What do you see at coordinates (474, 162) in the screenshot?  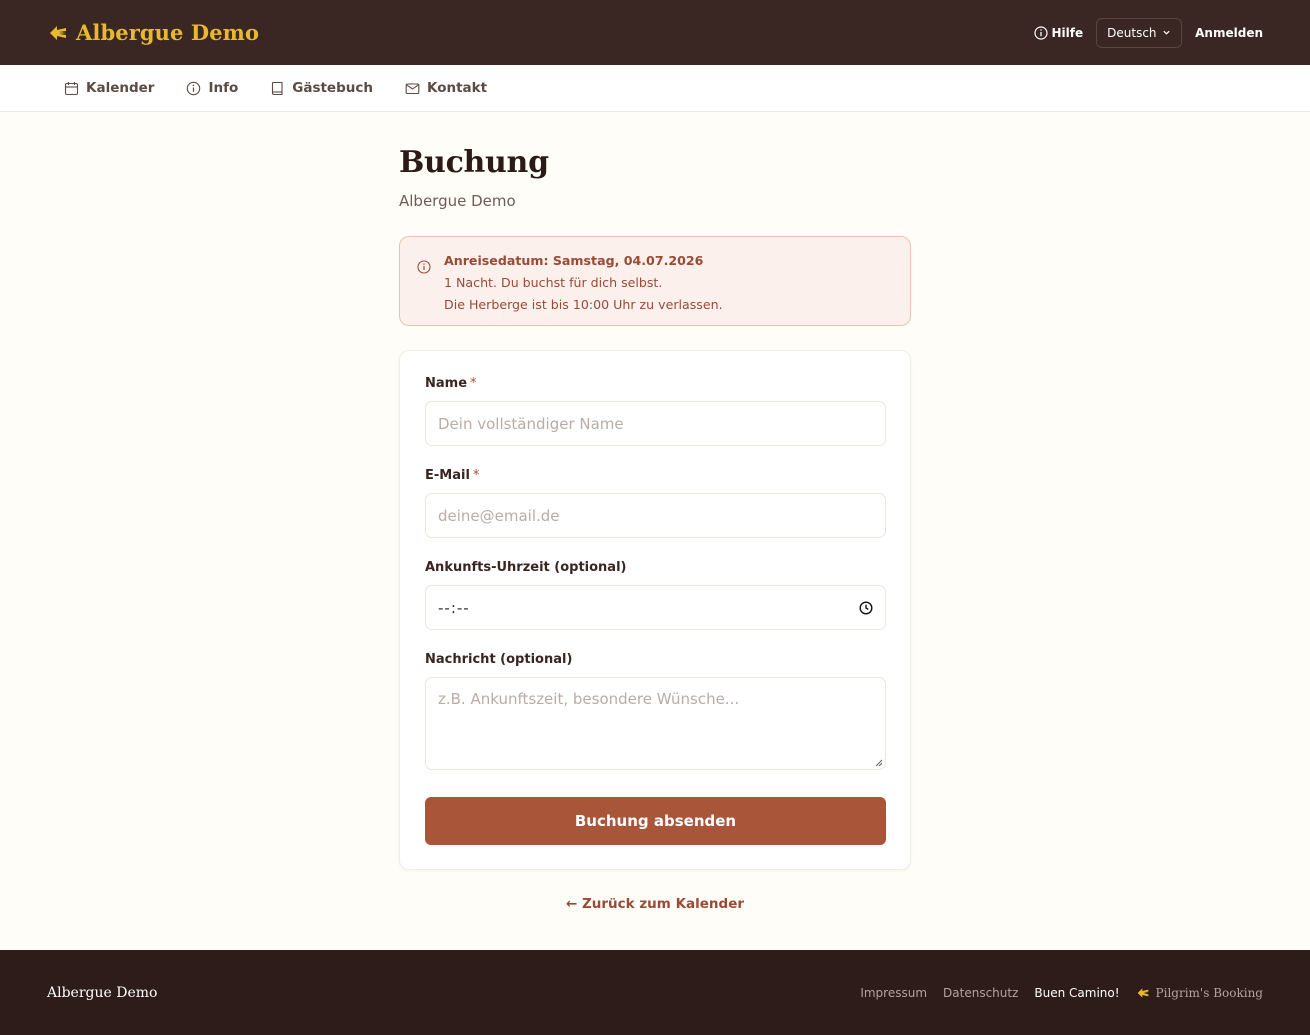 I see `page-title: Buchung` at bounding box center [474, 162].